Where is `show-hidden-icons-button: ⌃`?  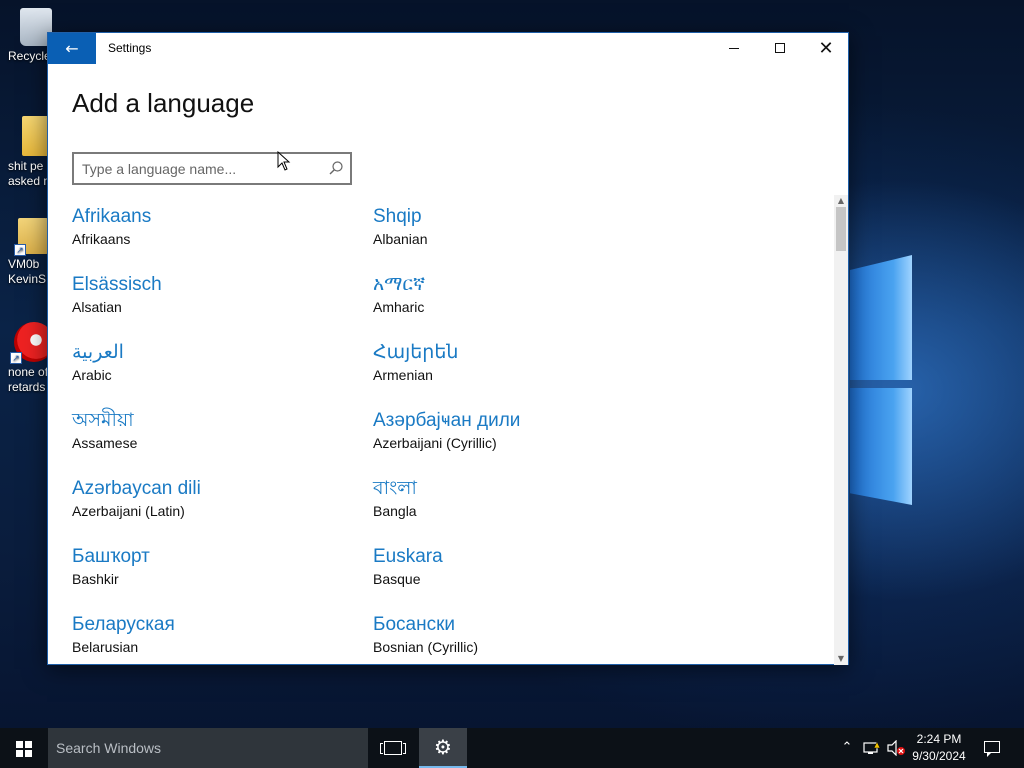 show-hidden-icons-button: ⌃ is located at coordinates (847, 748).